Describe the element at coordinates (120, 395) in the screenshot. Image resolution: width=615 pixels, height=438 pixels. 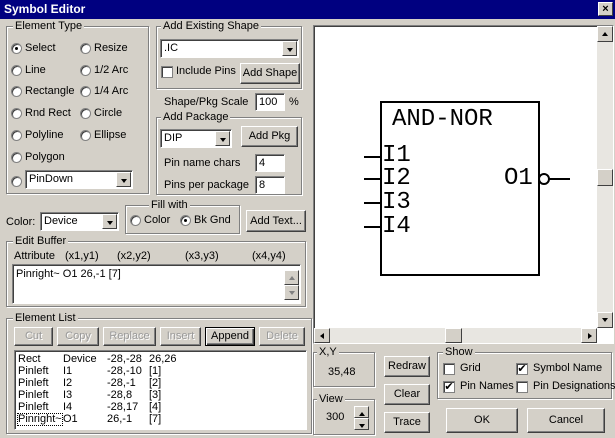
I see `row-coord1: -28,8` at that location.